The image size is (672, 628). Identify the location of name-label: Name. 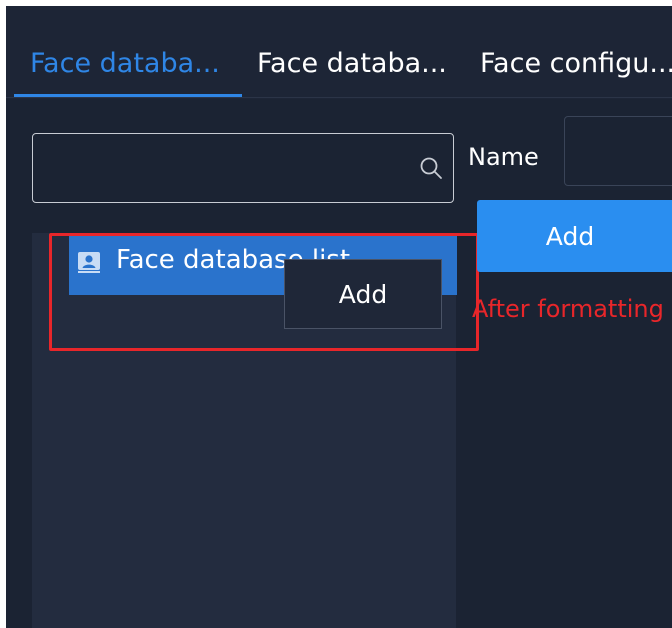
(503, 157).